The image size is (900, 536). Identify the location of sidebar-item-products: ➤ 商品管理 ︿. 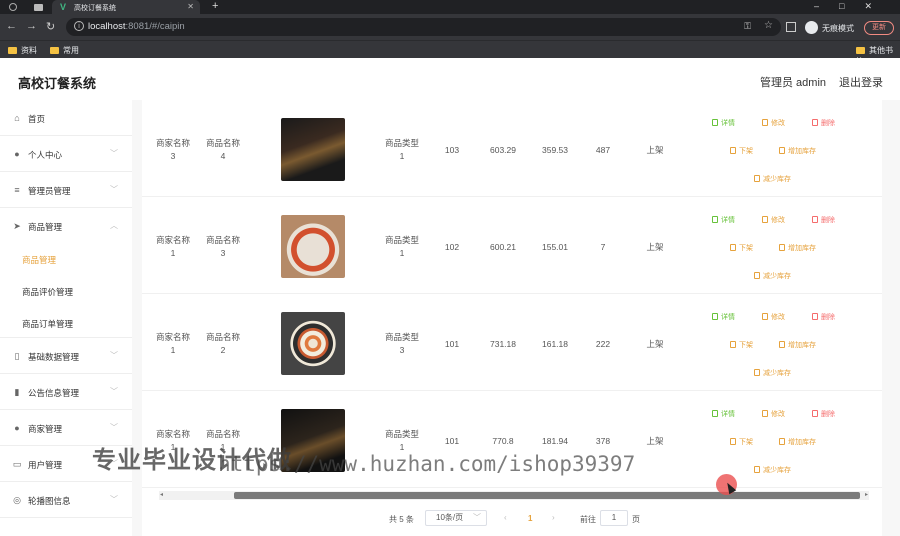
(66, 226).